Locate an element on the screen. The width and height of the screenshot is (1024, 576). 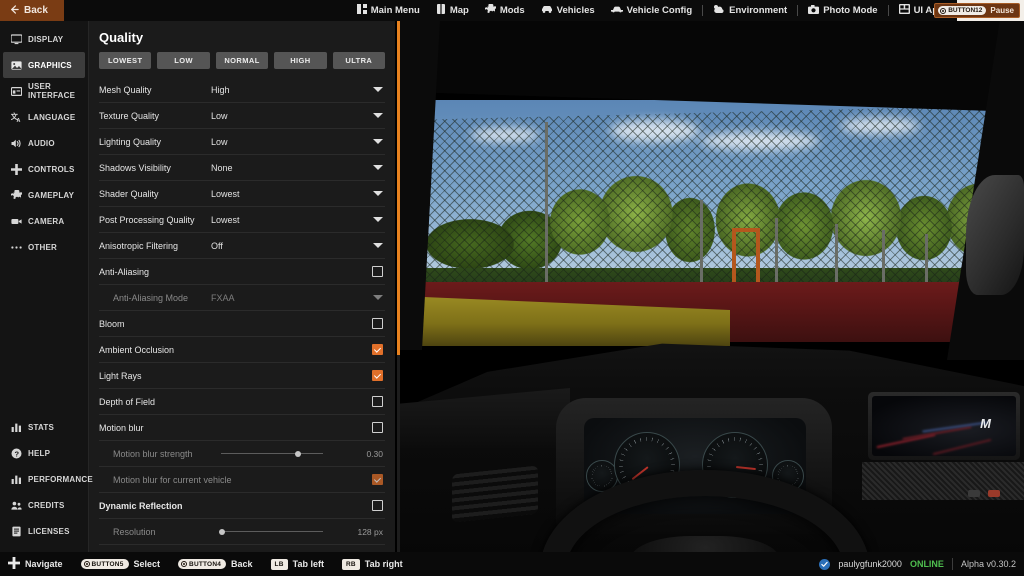
sidebar-item-performance: PERFORMANCE is located at coordinates (48, 479).